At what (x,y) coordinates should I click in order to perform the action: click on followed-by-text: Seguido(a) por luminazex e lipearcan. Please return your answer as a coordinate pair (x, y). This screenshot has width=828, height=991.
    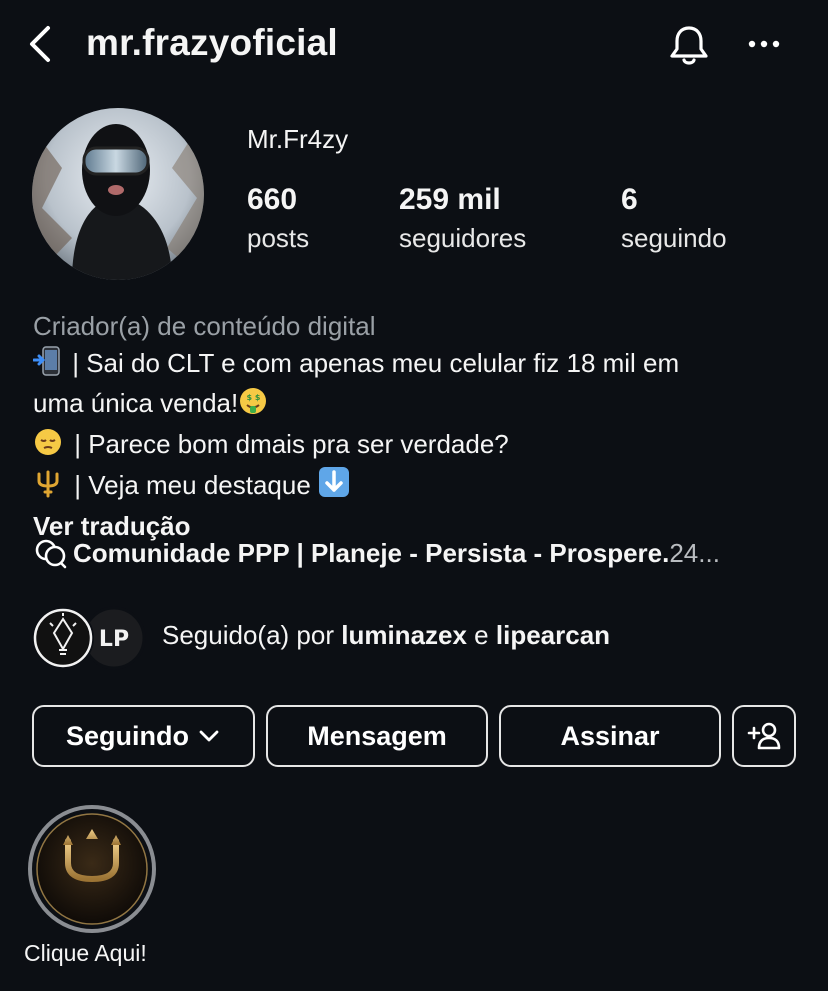
    Looking at the image, I should click on (386, 635).